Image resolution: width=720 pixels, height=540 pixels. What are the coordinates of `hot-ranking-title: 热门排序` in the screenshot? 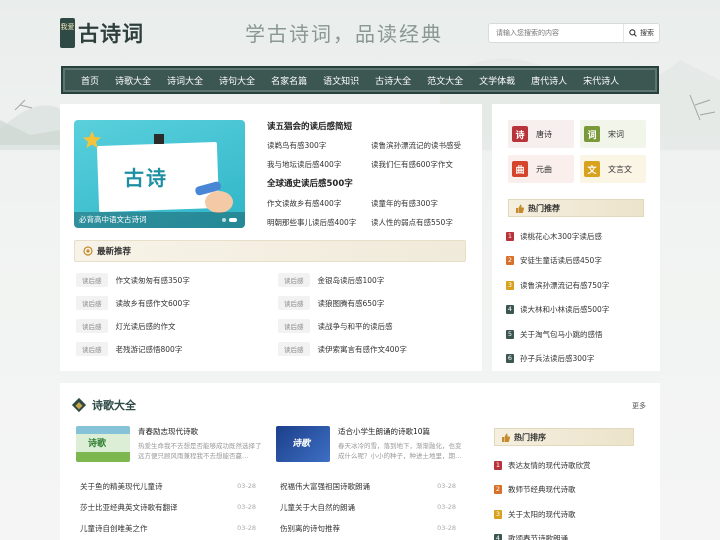 It's located at (530, 437).